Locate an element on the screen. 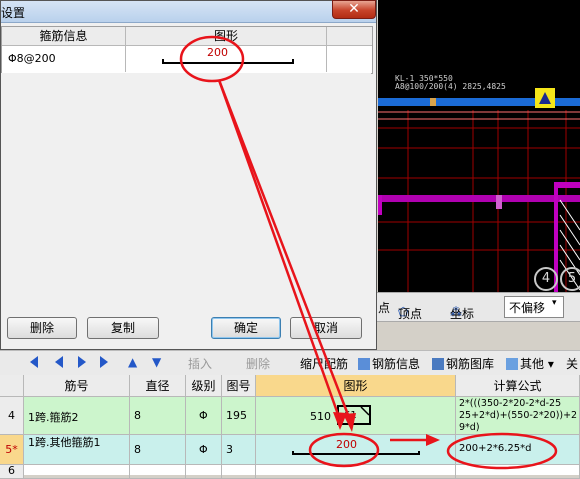 This screenshot has height=479, width=580. close-icon: ✕ is located at coordinates (354, 9).